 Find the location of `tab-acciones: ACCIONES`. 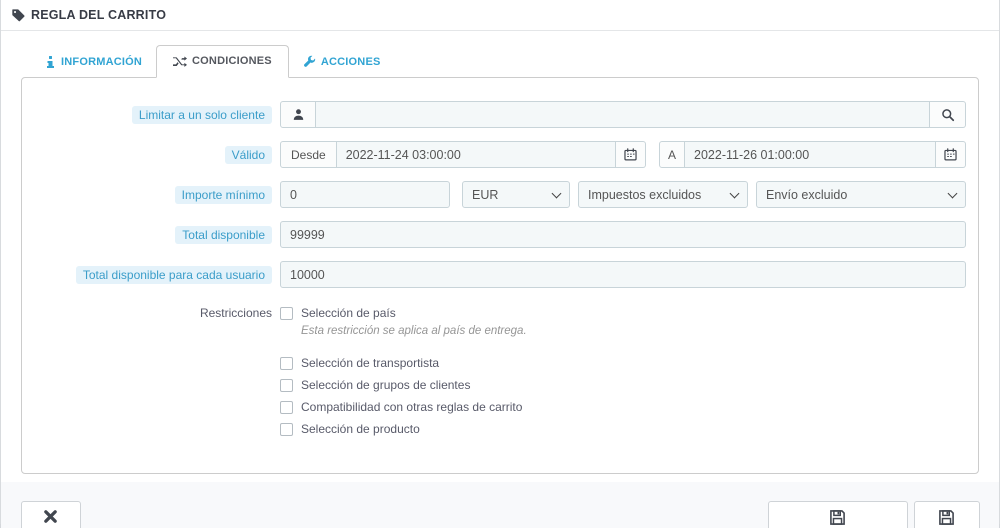

tab-acciones: ACCIONES is located at coordinates (342, 62).